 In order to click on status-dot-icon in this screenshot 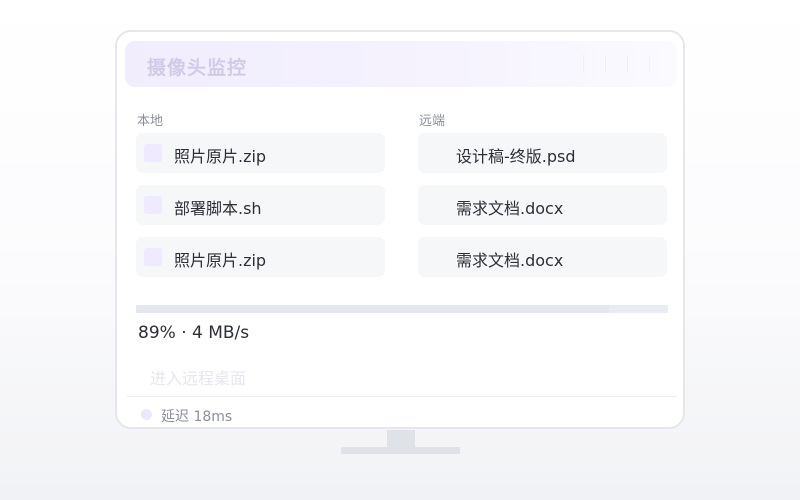, I will do `click(146, 414)`.